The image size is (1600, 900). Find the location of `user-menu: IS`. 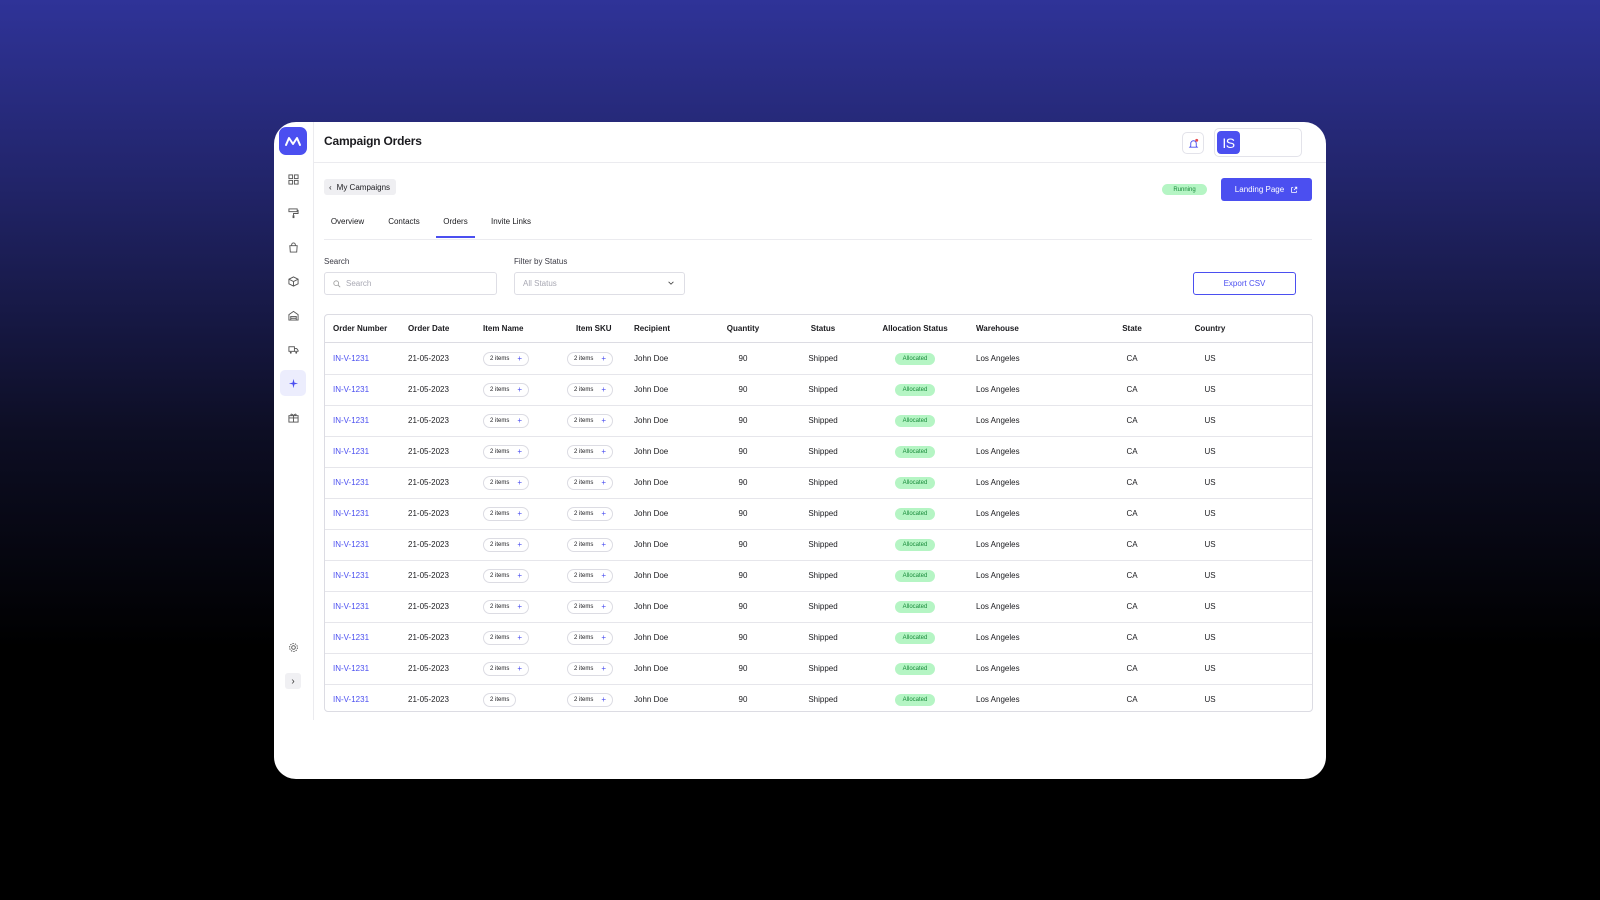

user-menu: IS is located at coordinates (1258, 142).